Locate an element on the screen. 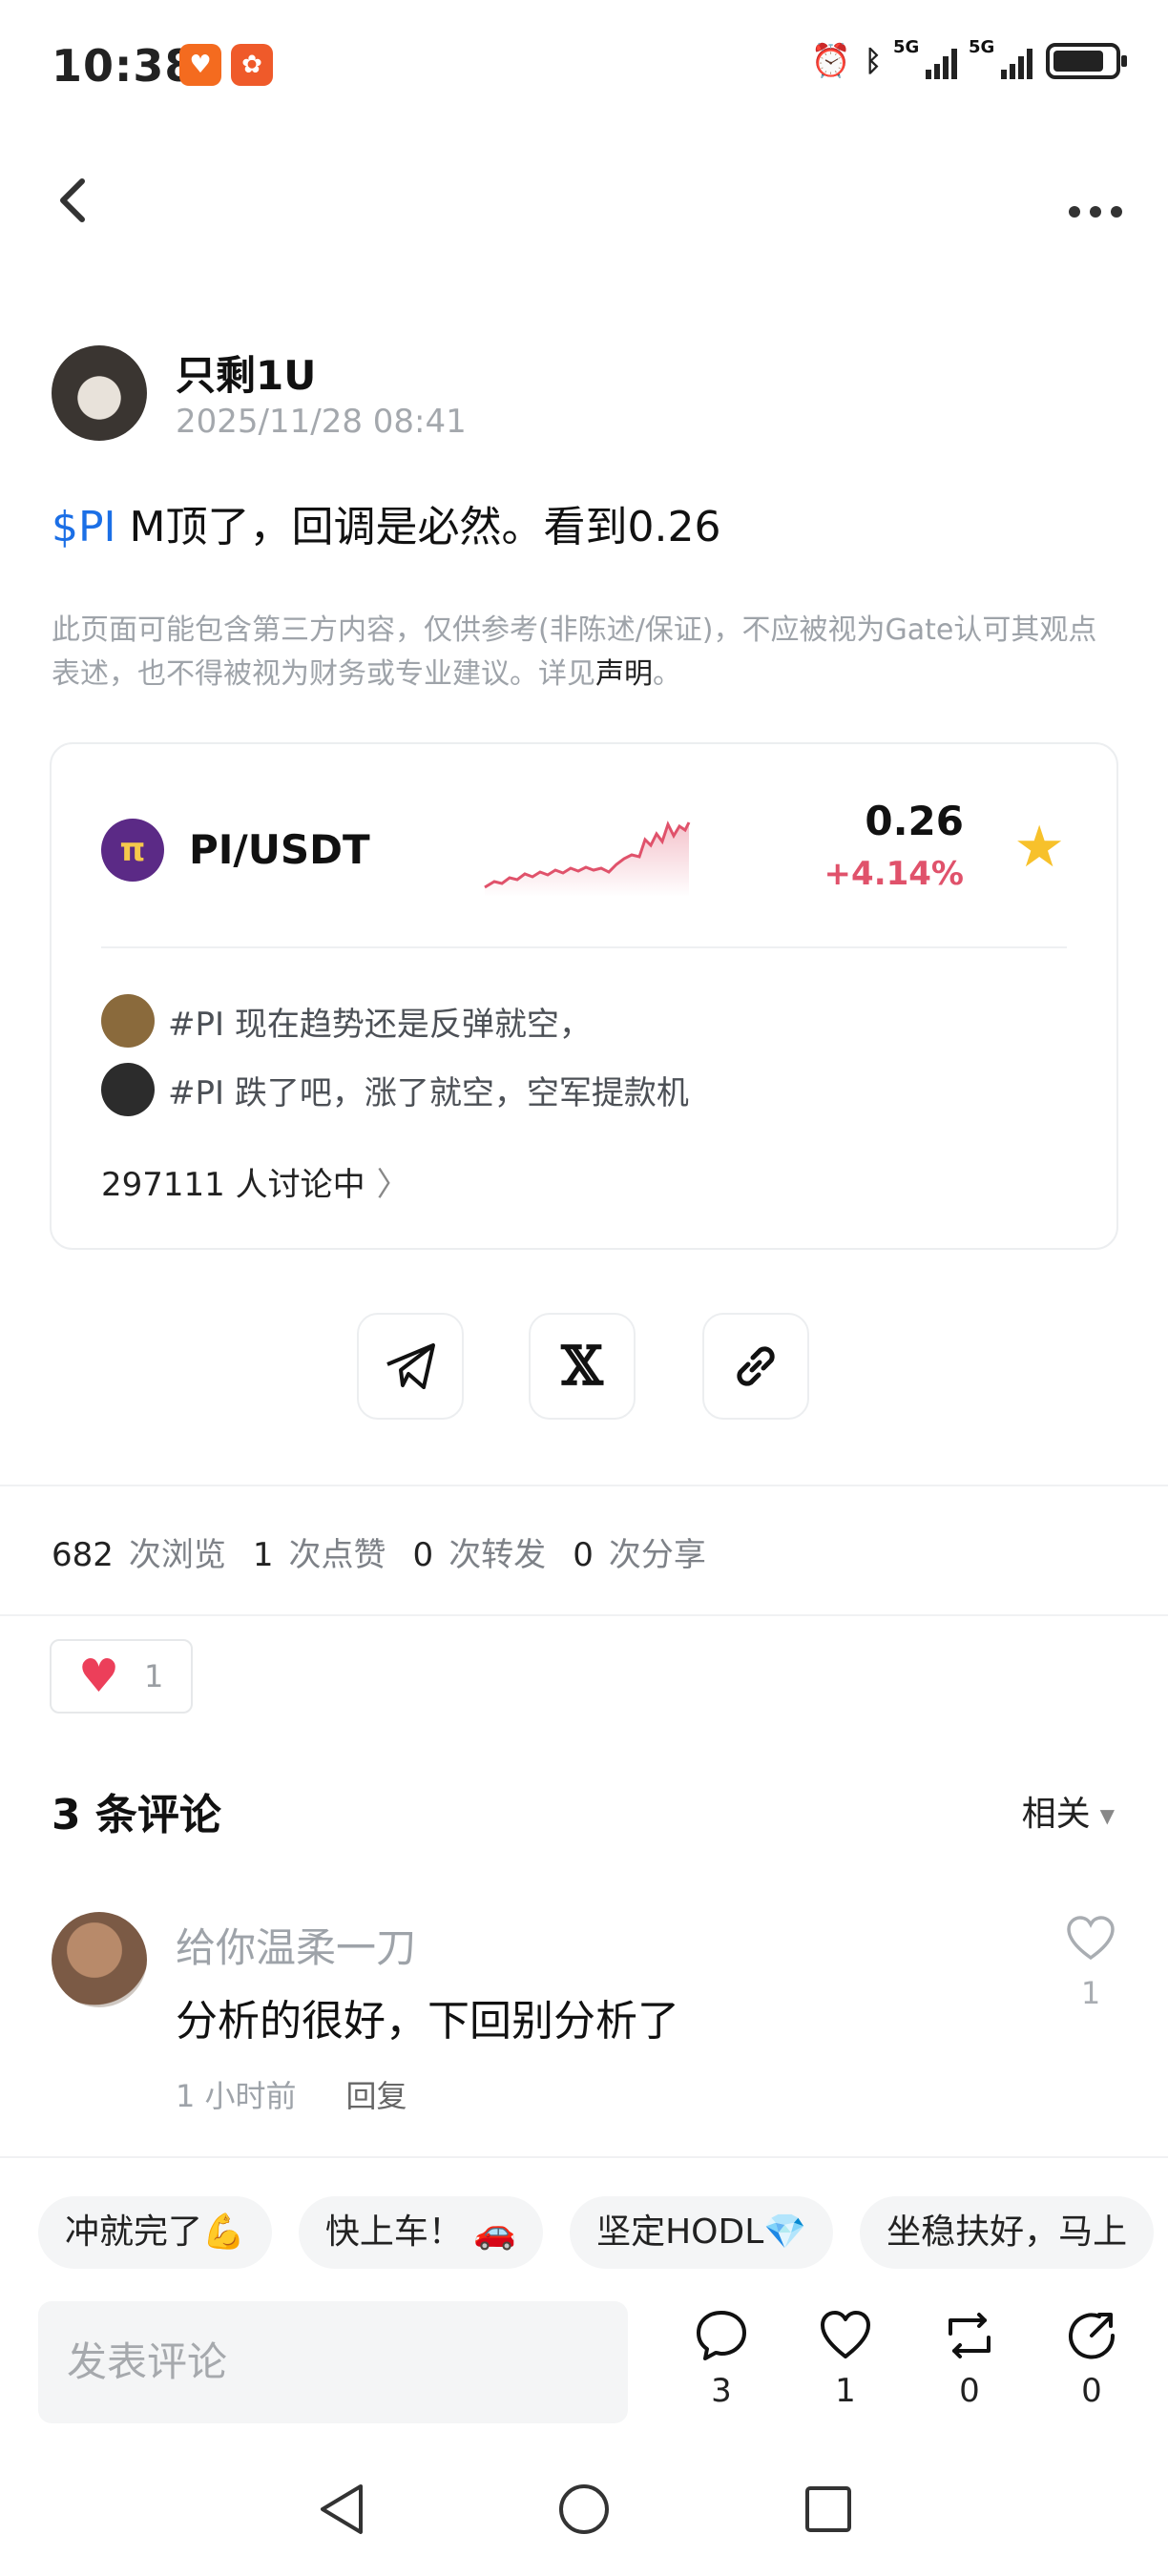 This screenshot has width=1168, height=2576. discussing-count-link: 297111 人讨论中〉 is located at coordinates (255, 1181).